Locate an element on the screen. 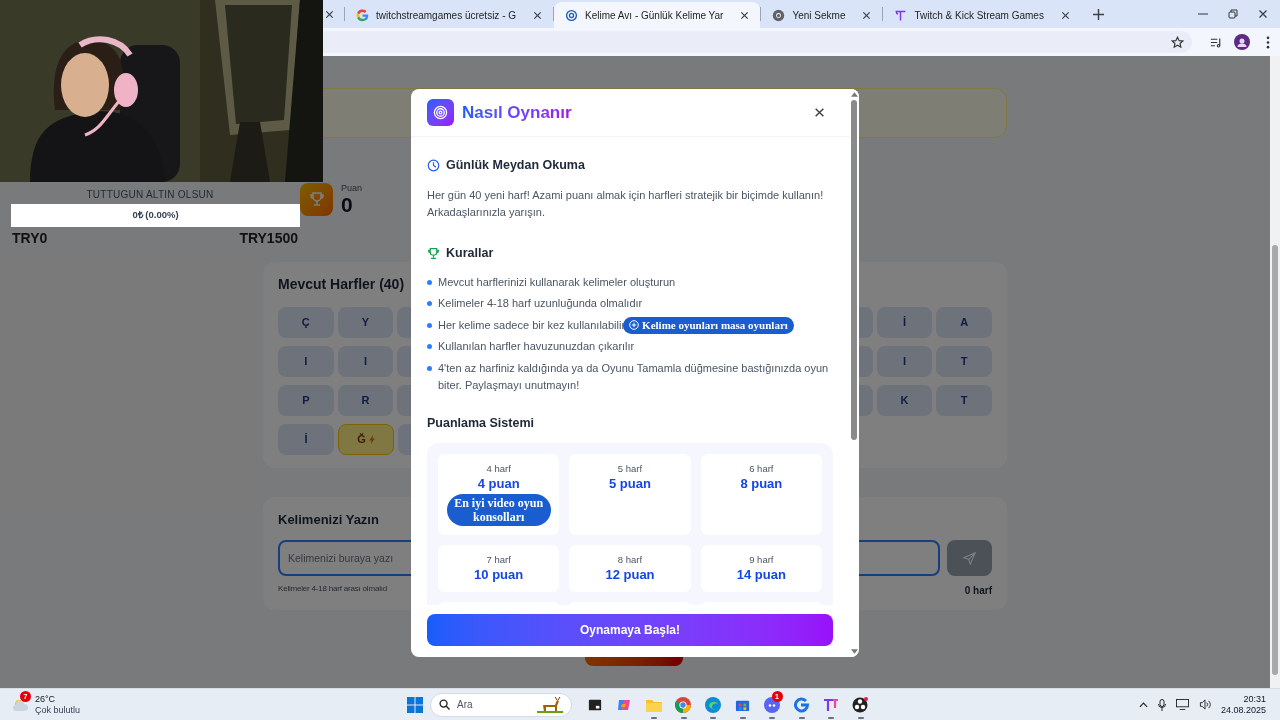  section-heading: Günlük Meydan Okuma is located at coordinates (515, 165).